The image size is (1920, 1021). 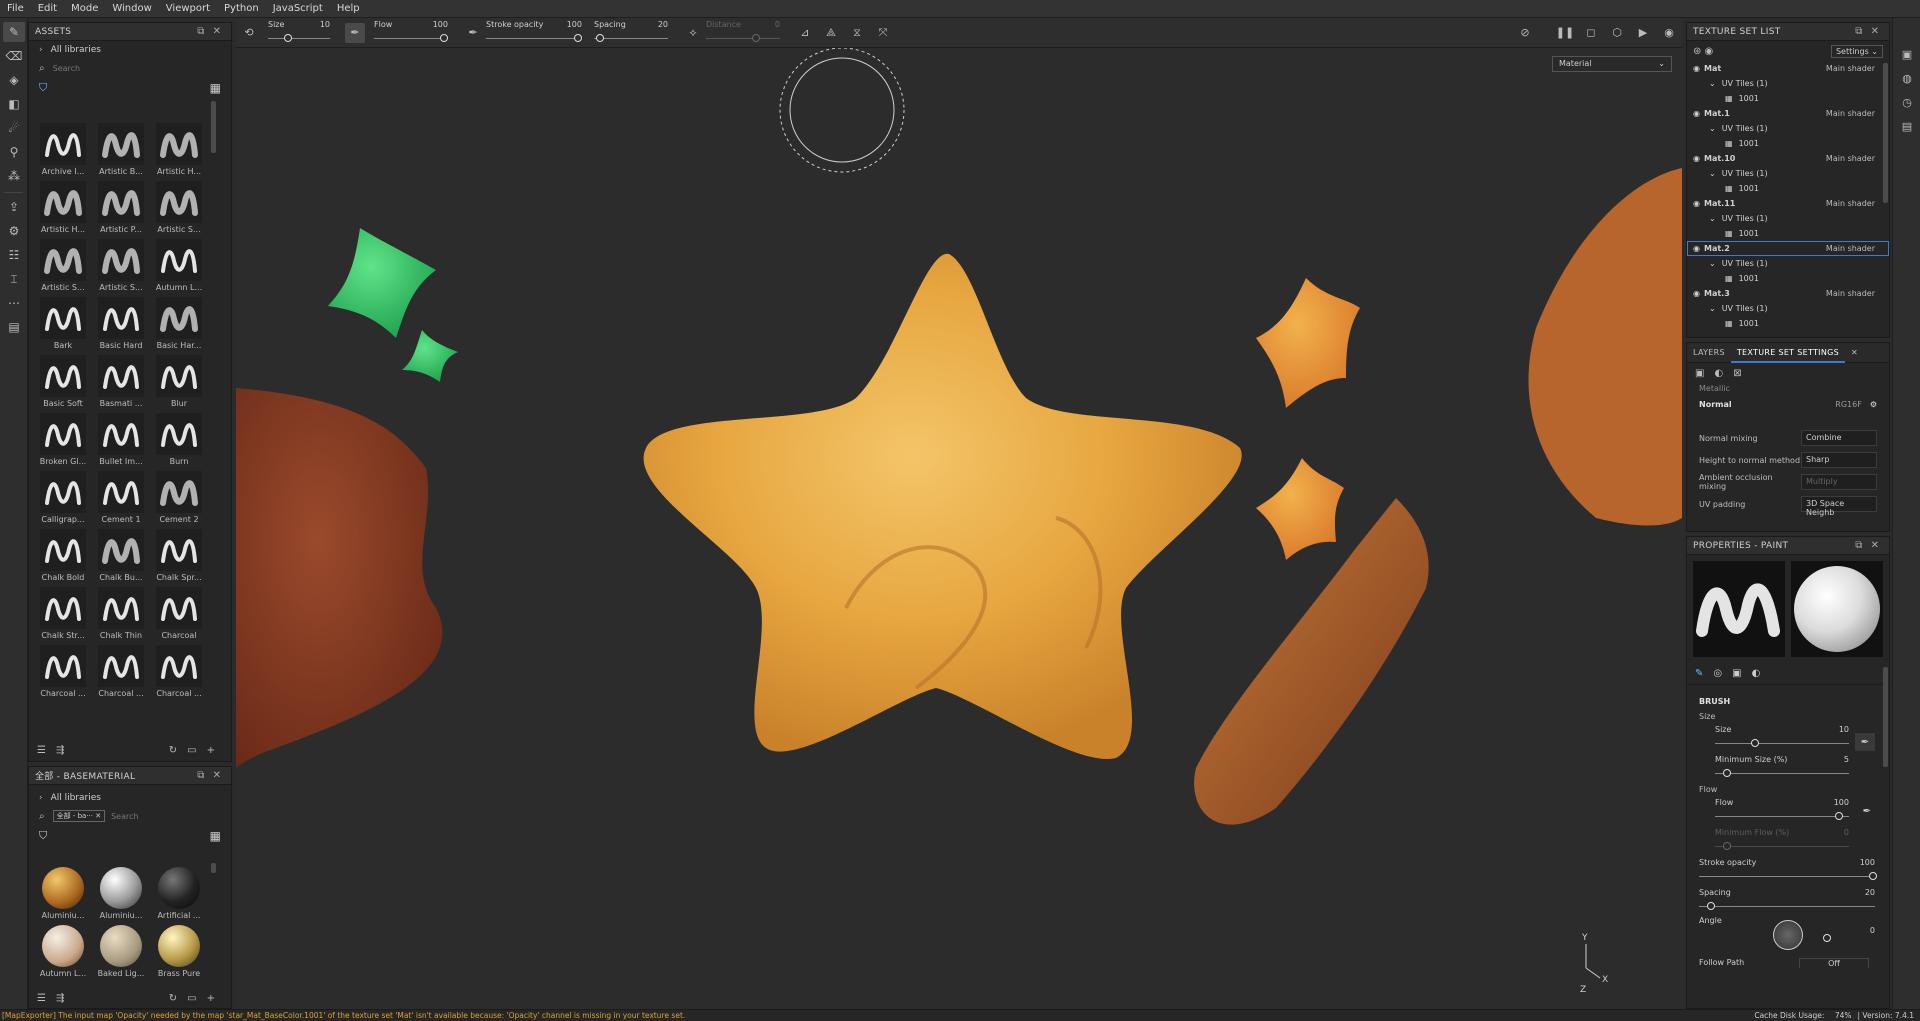 What do you see at coordinates (14, 80) in the screenshot?
I see `projection-tool-icon: ◈` at bounding box center [14, 80].